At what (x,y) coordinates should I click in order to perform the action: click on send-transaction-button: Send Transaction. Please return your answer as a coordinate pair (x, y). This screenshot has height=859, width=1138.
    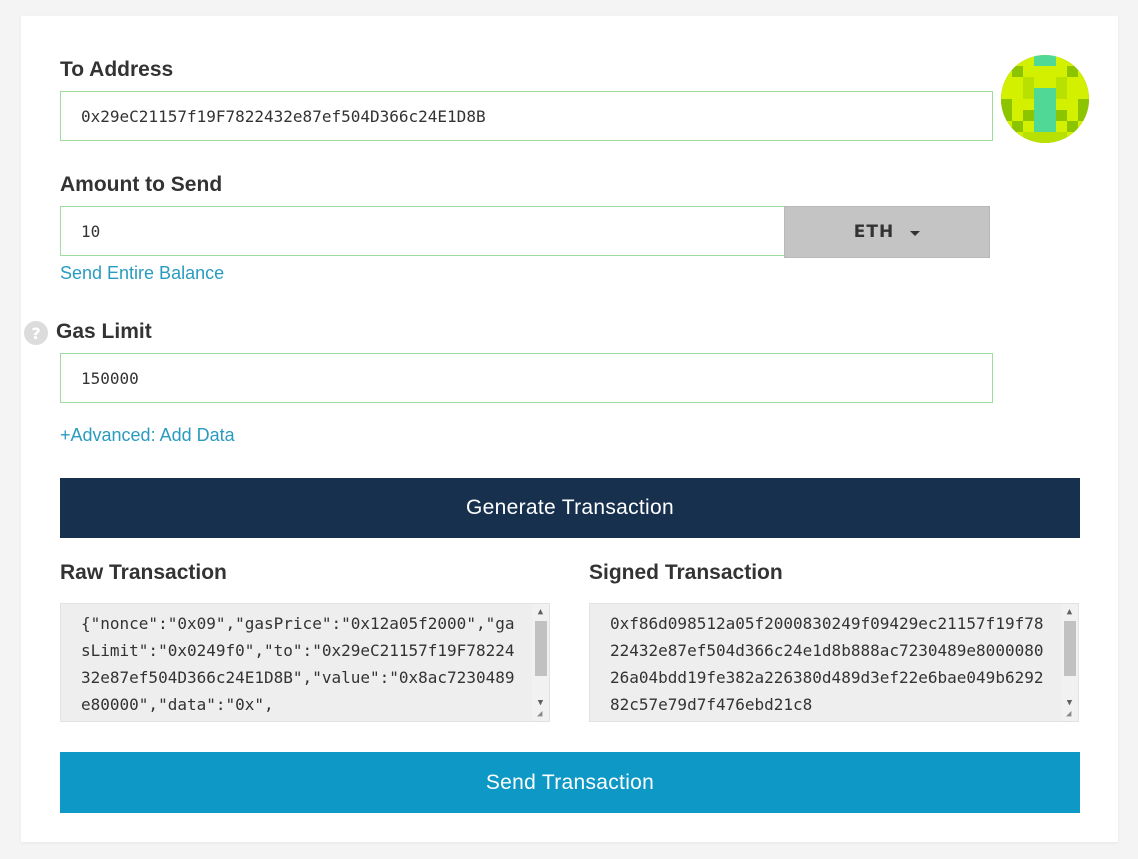
    Looking at the image, I should click on (570, 782).